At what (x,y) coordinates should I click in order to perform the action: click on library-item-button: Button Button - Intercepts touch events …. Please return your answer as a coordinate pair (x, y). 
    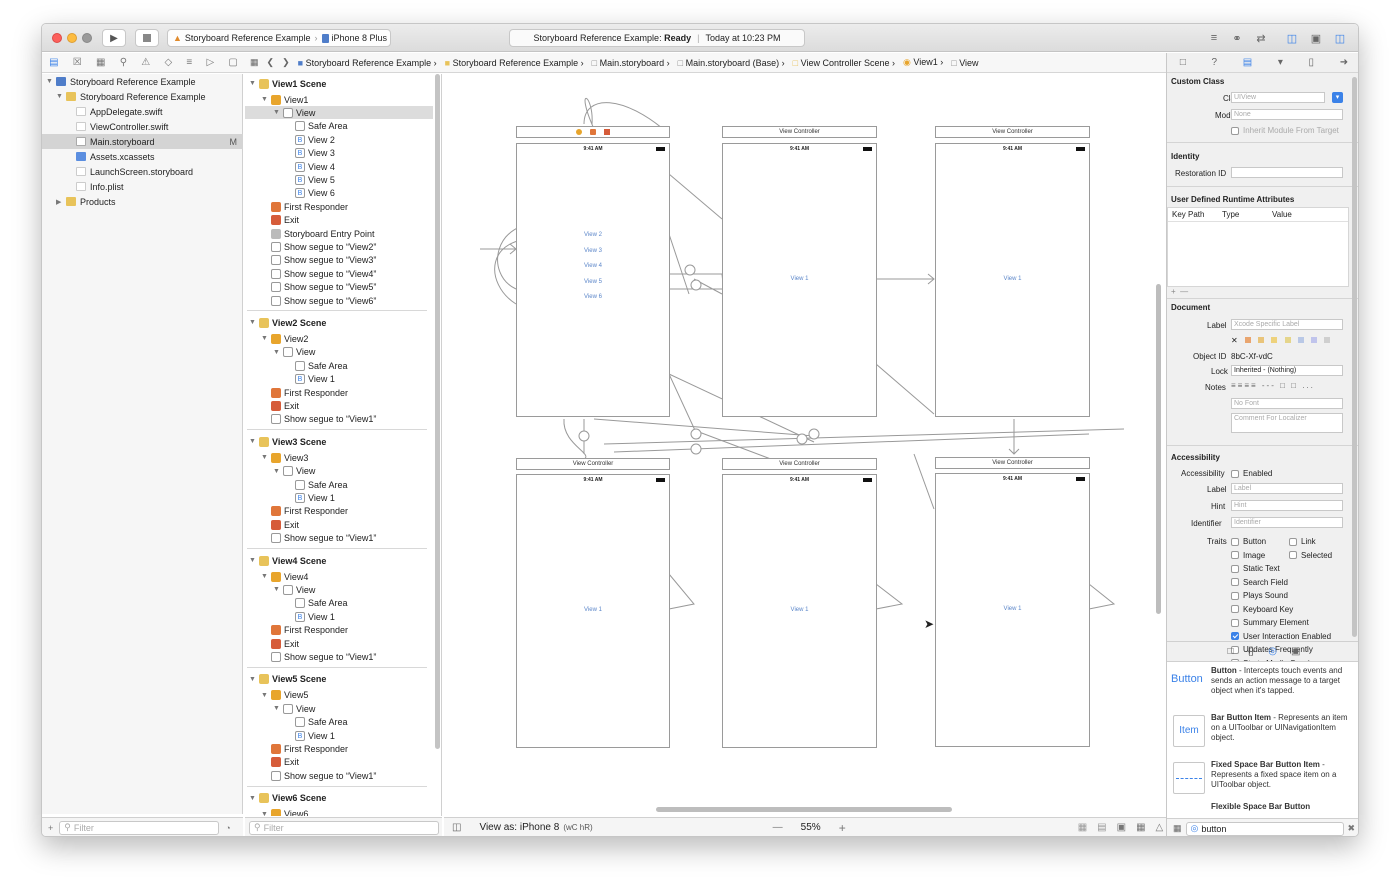
    Looking at the image, I should click on (1260, 686).